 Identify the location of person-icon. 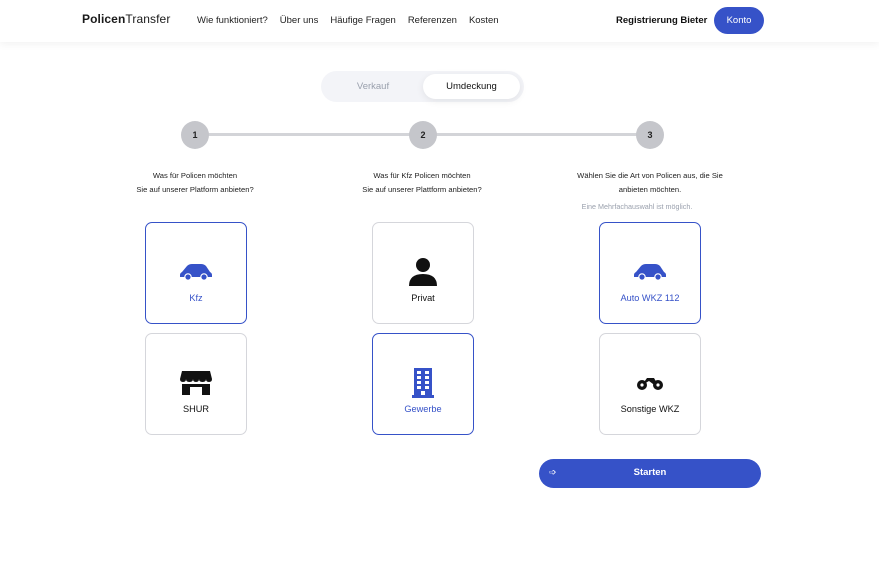
(423, 272).